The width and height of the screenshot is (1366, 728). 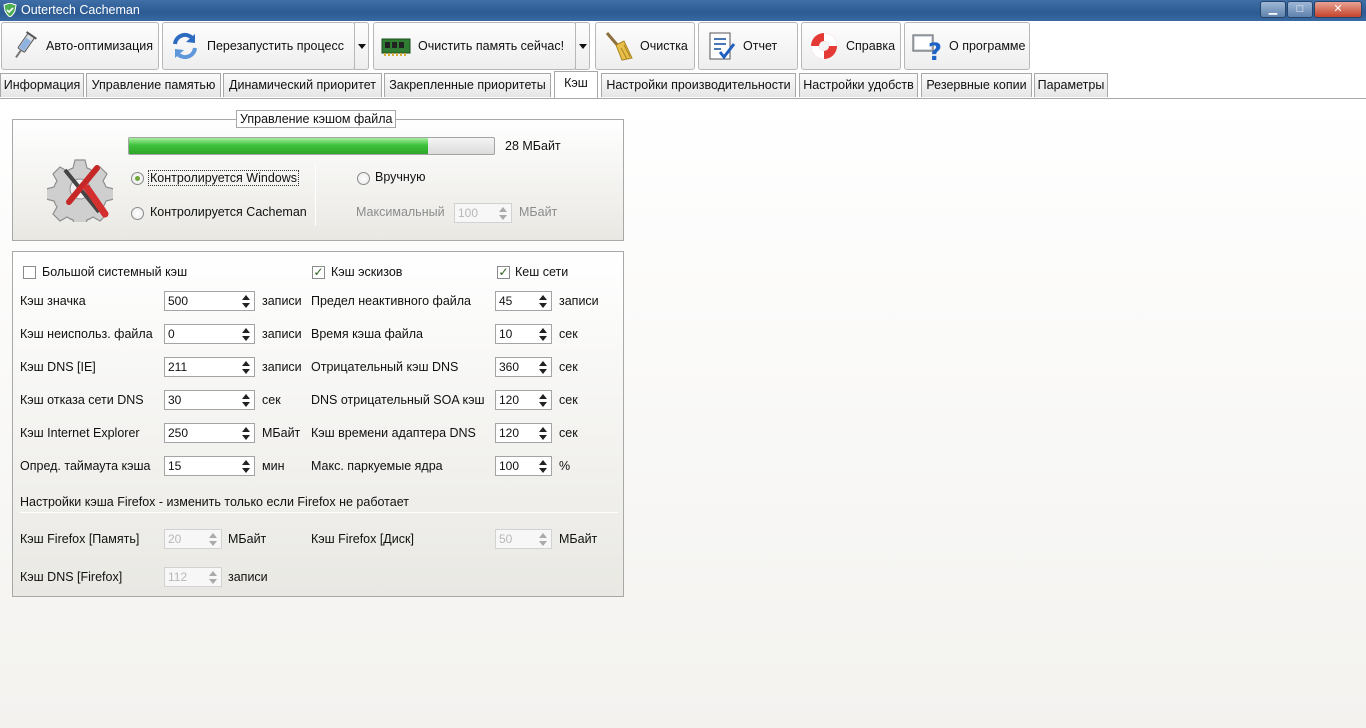 What do you see at coordinates (748, 46) in the screenshot?
I see `report-button: Отчет` at bounding box center [748, 46].